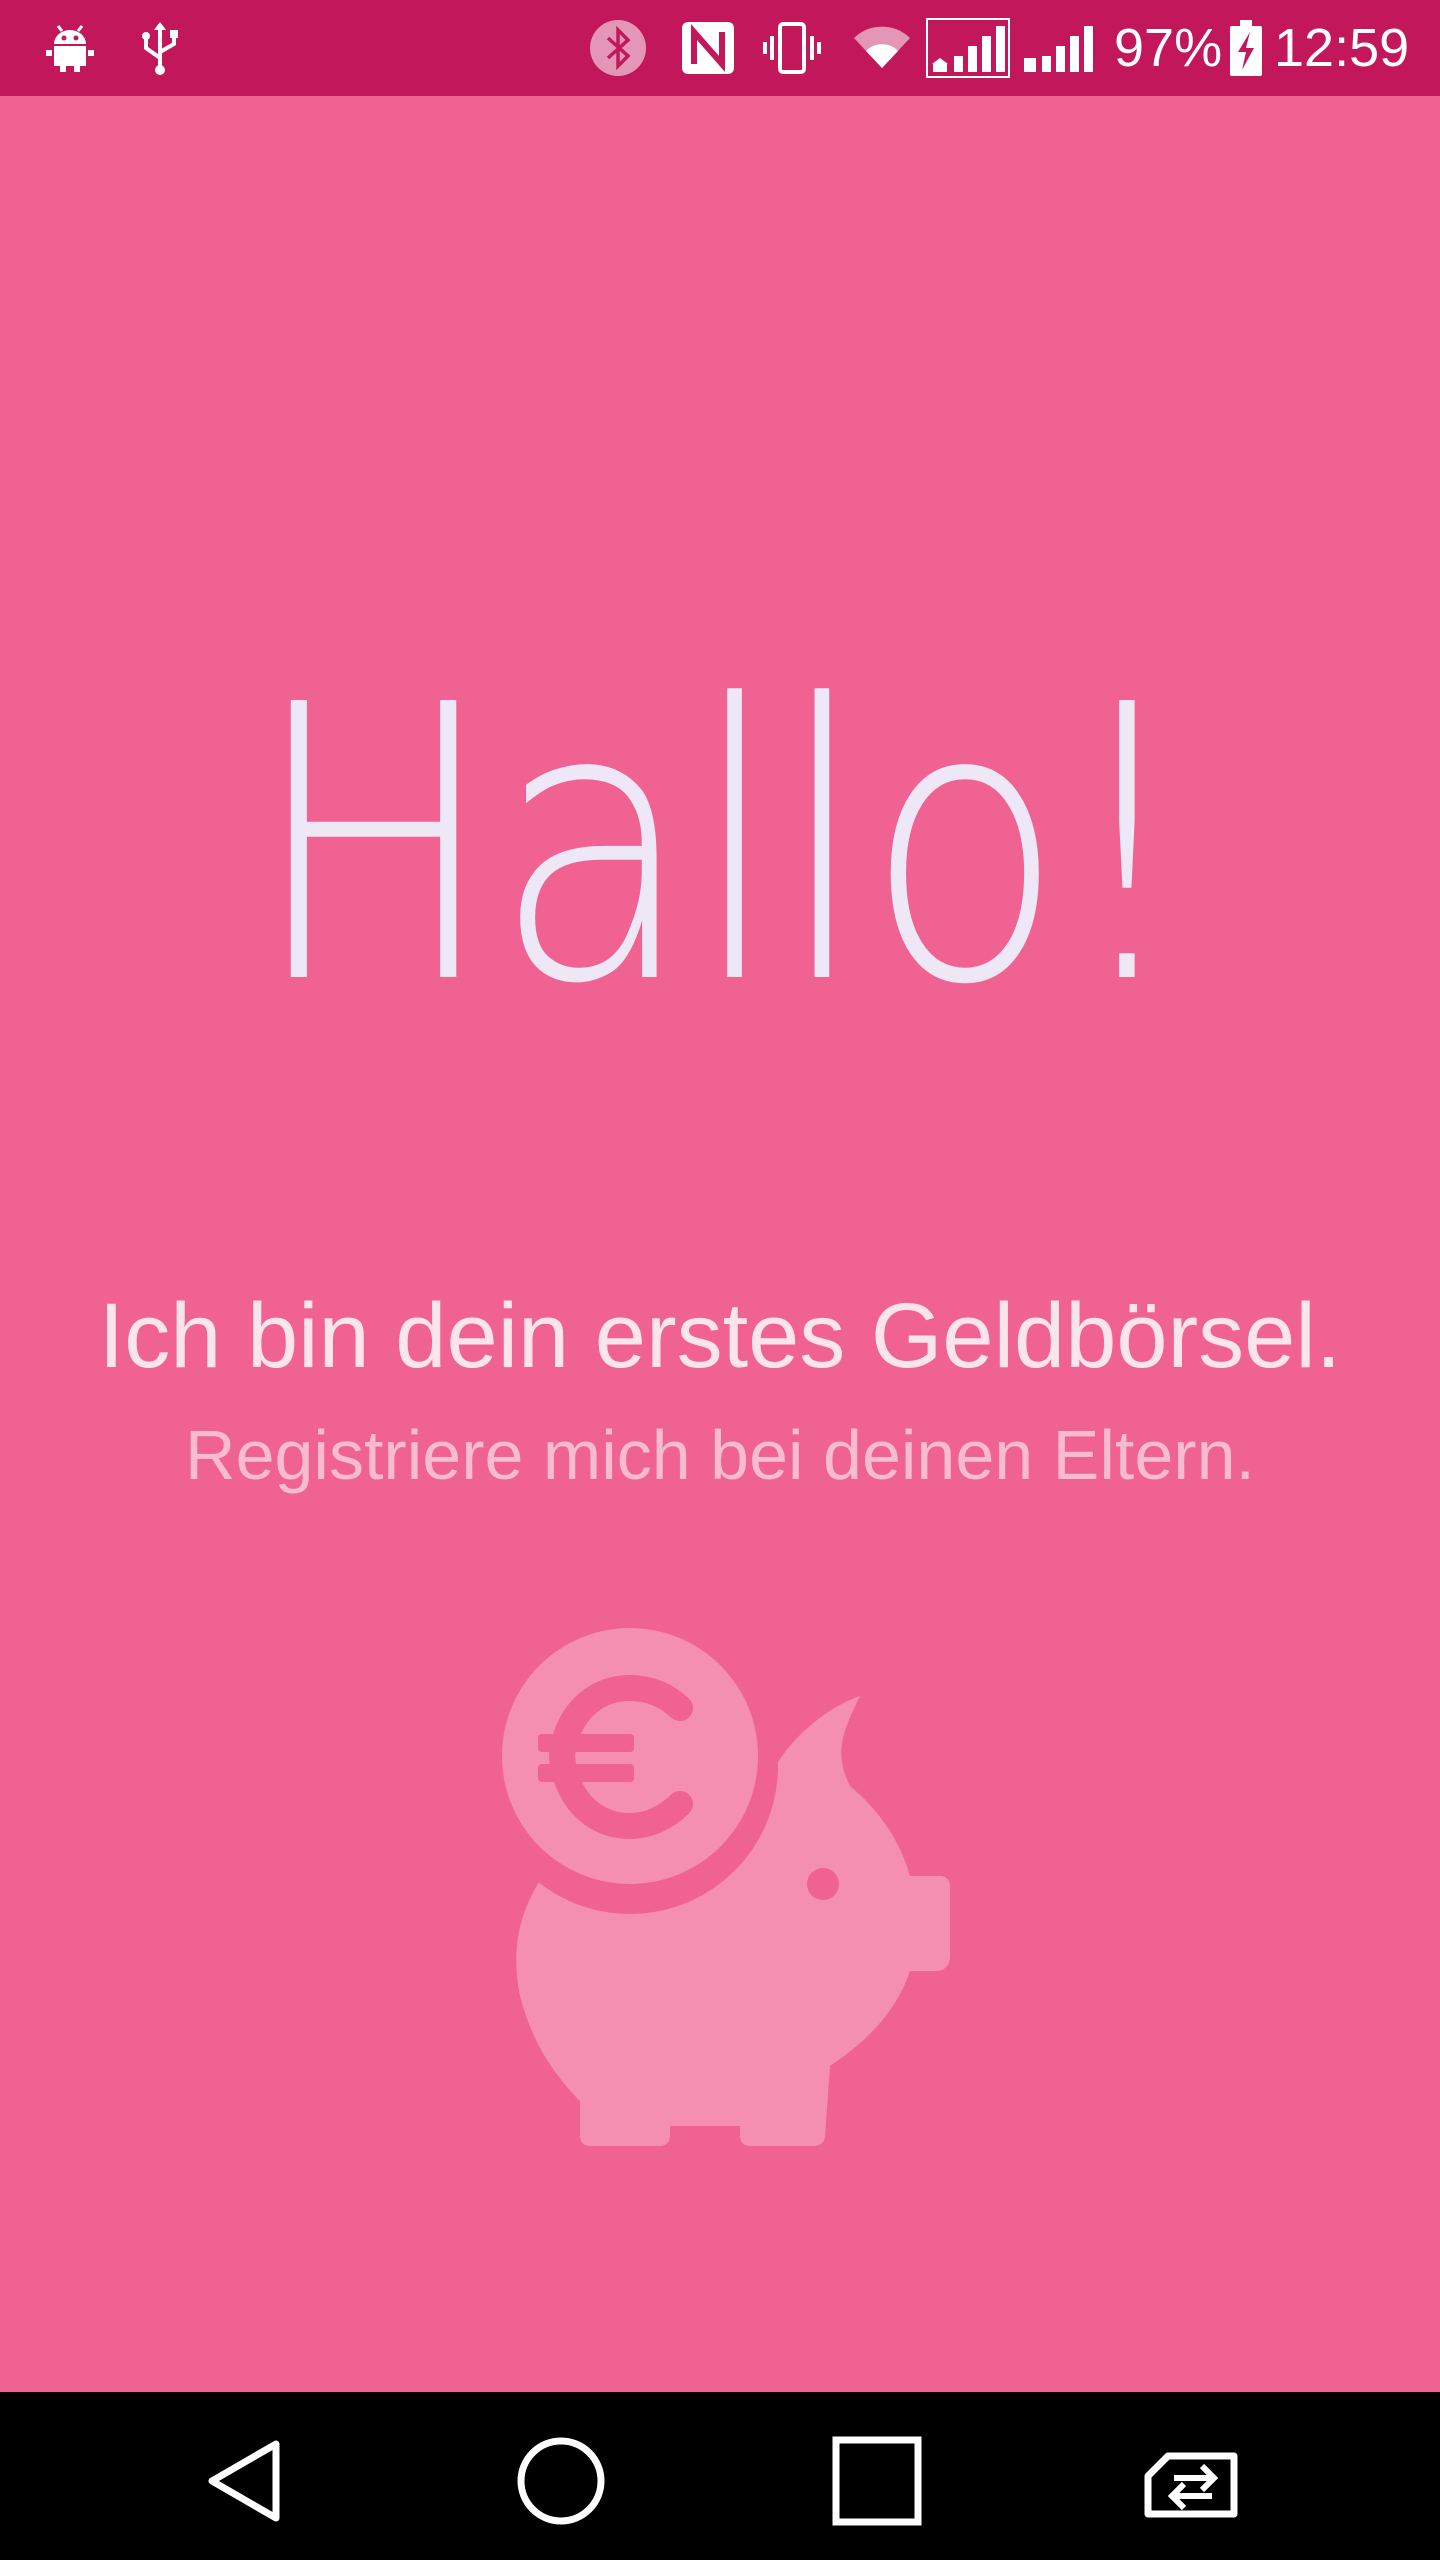 The height and width of the screenshot is (2560, 1440). What do you see at coordinates (721, 845) in the screenshot?
I see `greeting-title: Hallo!` at bounding box center [721, 845].